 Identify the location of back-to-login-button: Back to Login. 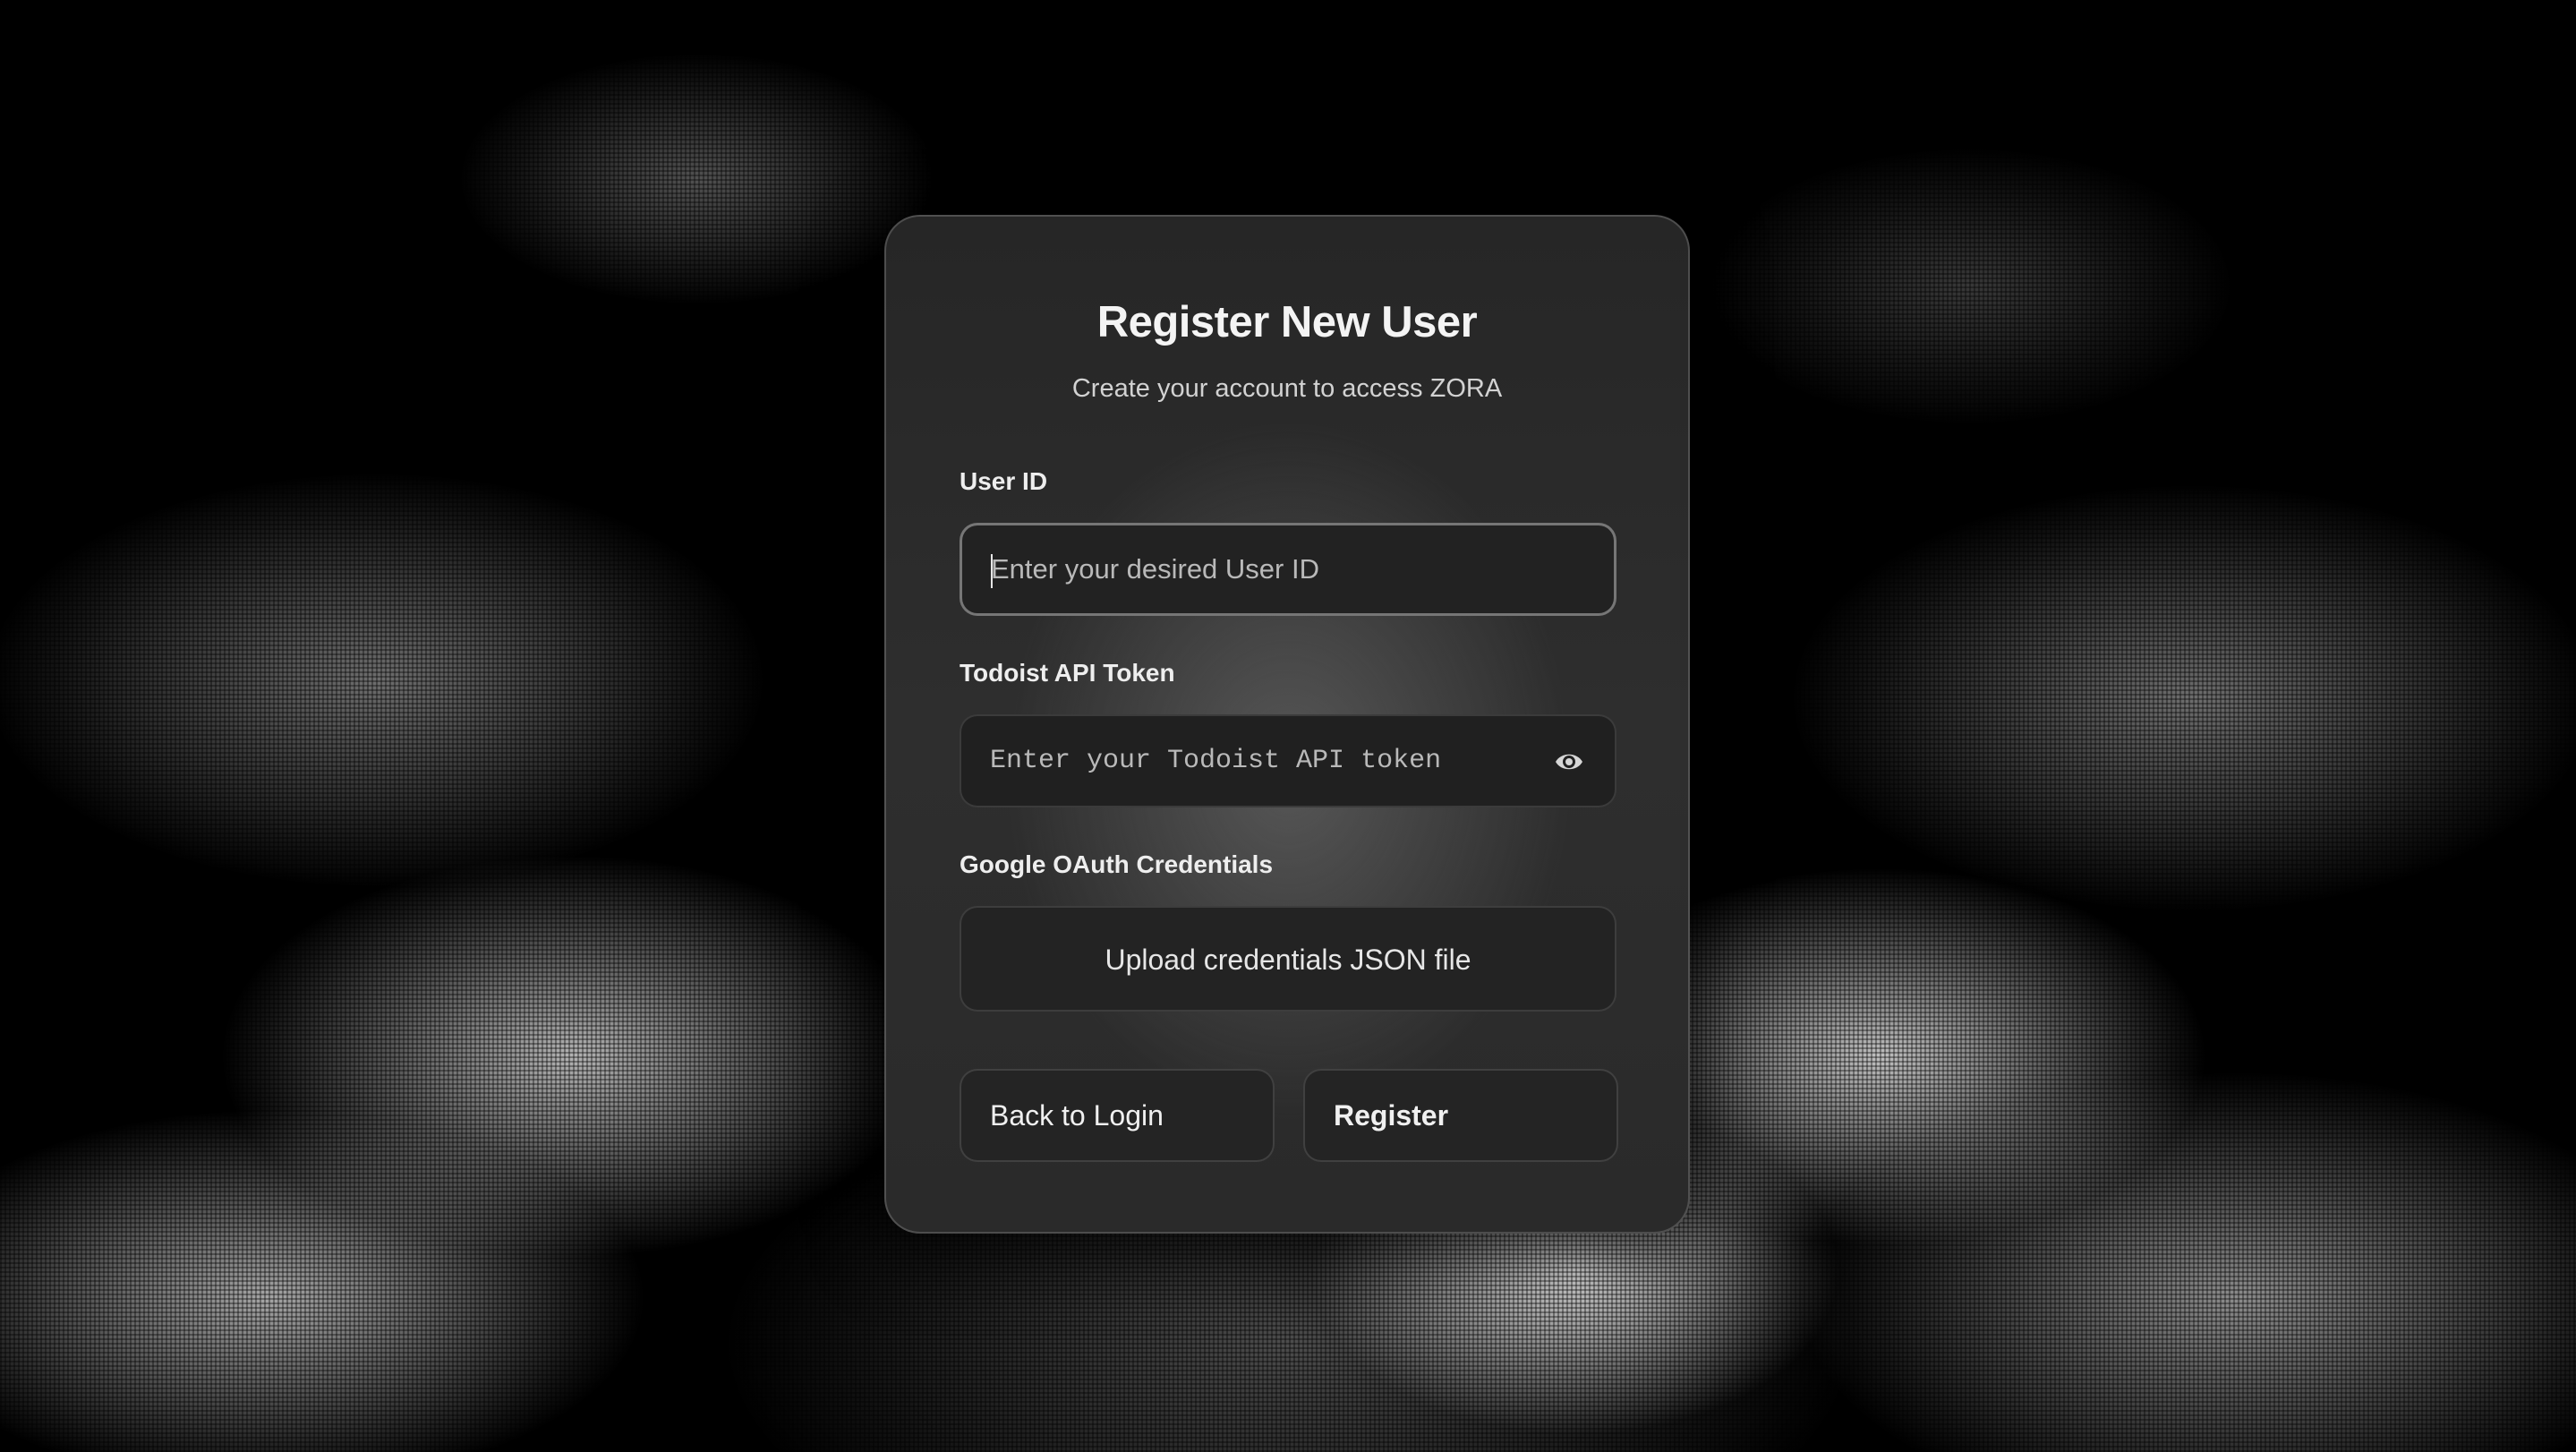
(1117, 1115).